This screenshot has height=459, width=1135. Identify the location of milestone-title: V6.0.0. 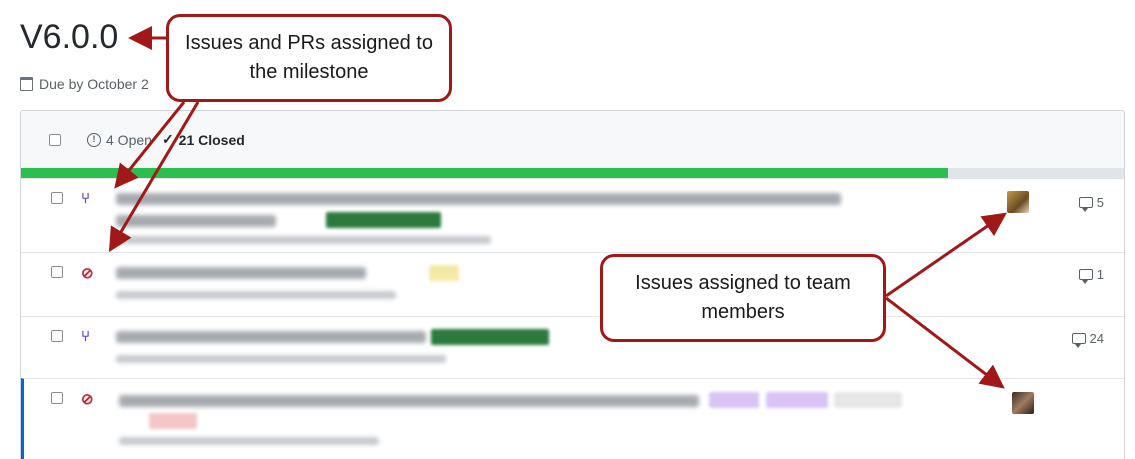
(69, 37).